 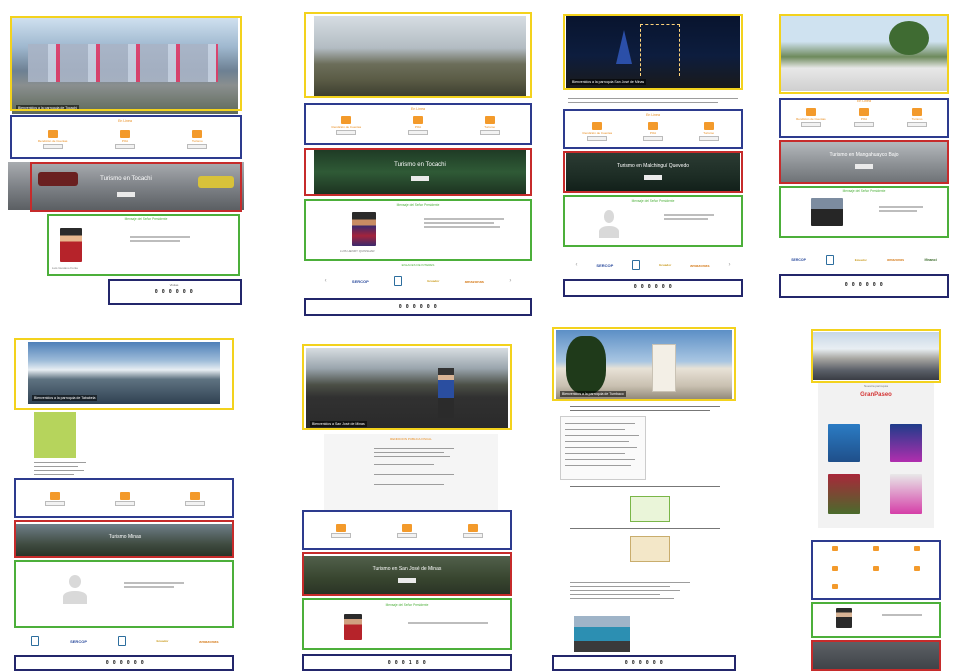 I want to click on events-section: Nuestra parroquia GranPaseo, so click(x=876, y=455).